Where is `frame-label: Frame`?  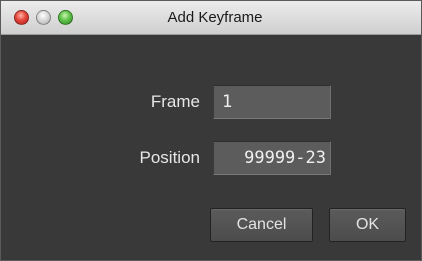 frame-label: Frame is located at coordinates (175, 101).